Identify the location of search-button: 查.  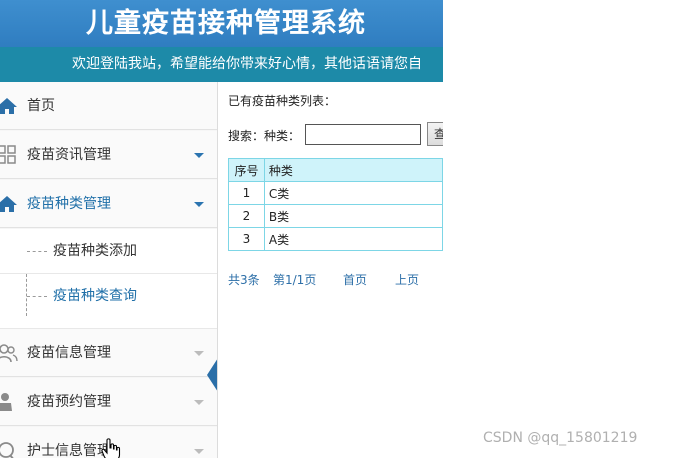
(435, 134).